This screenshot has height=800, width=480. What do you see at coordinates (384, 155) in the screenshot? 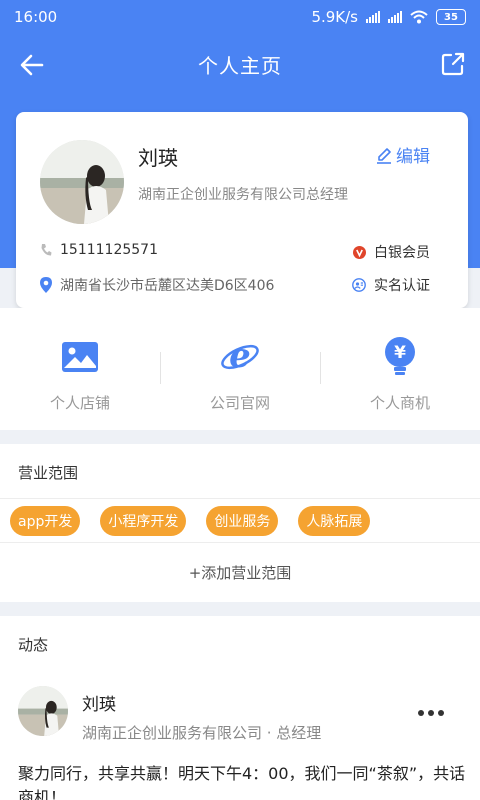
I see `pencil-icon` at bounding box center [384, 155].